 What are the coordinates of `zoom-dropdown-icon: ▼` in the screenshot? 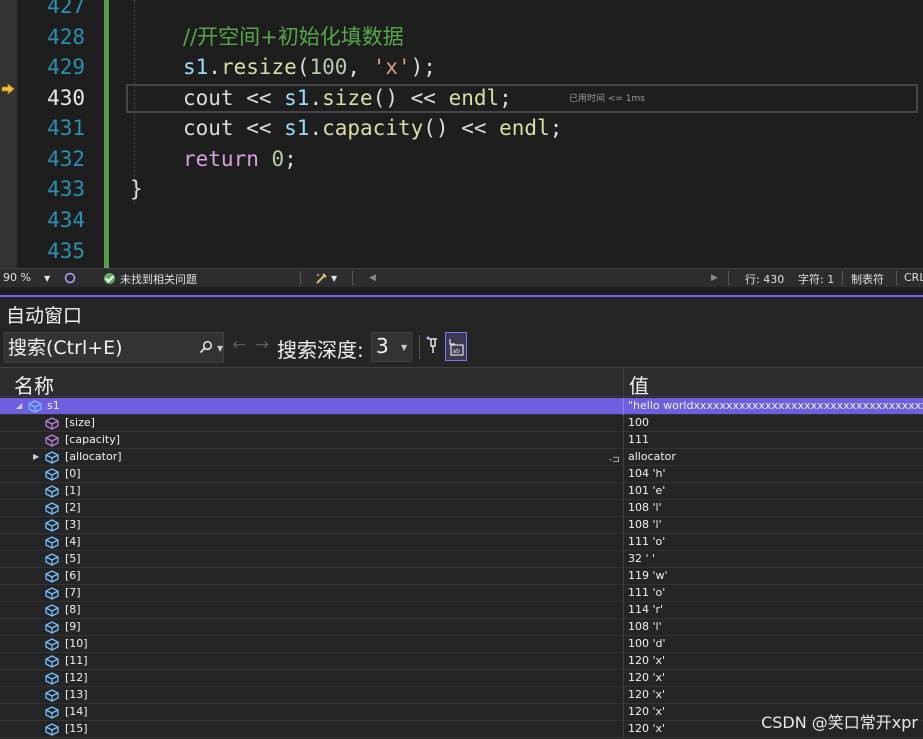 It's located at (47, 278).